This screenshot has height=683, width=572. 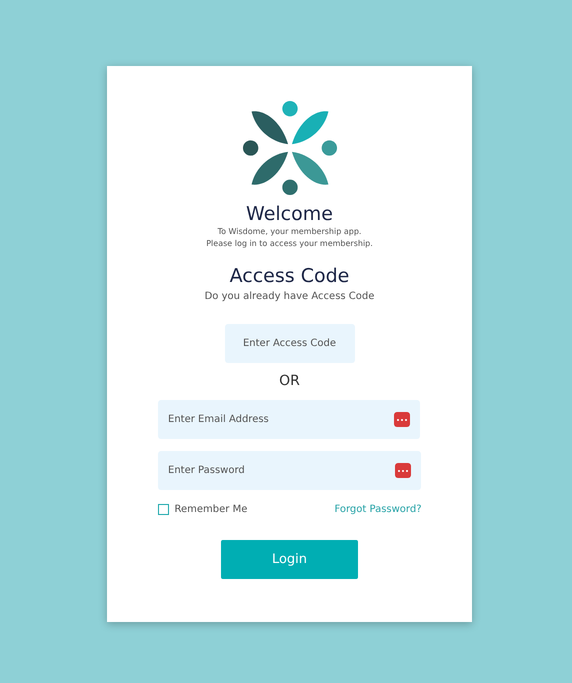 What do you see at coordinates (211, 509) in the screenshot?
I see `remember-label: Remember Me` at bounding box center [211, 509].